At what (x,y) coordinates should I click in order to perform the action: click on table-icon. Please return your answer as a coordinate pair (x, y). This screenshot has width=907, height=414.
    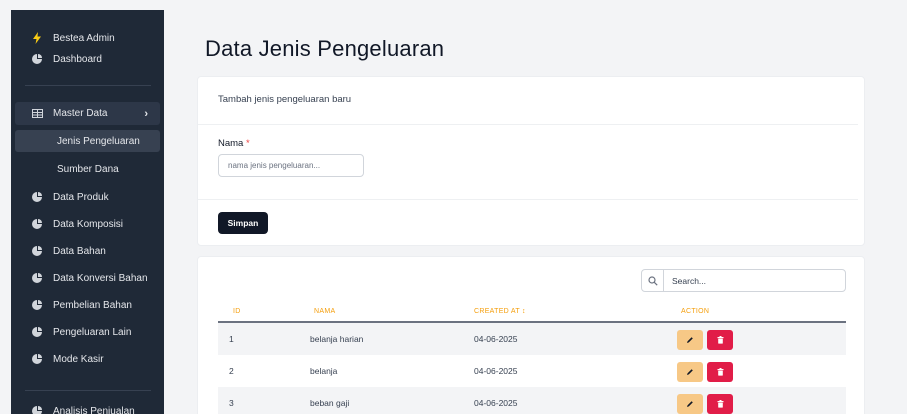
    Looking at the image, I should click on (37, 114).